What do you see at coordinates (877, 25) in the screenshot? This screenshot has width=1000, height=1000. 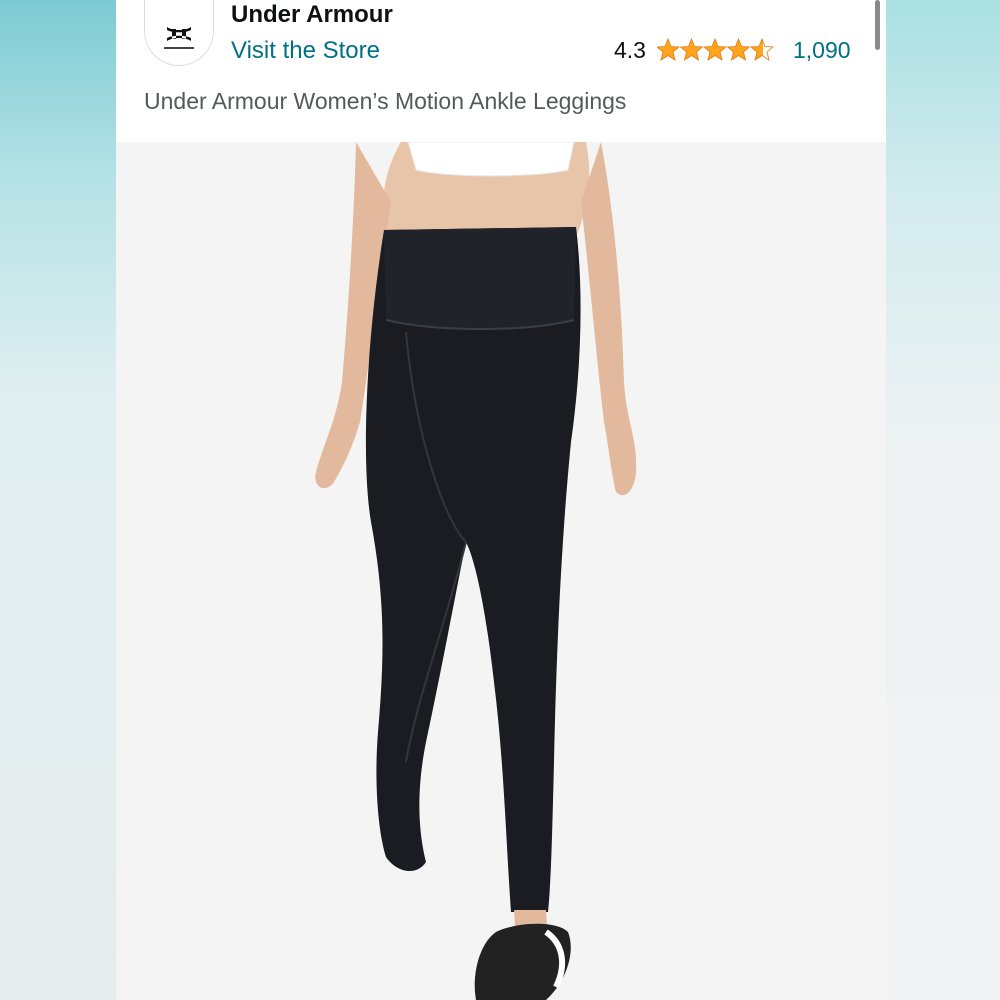 I see `scrollbar` at bounding box center [877, 25].